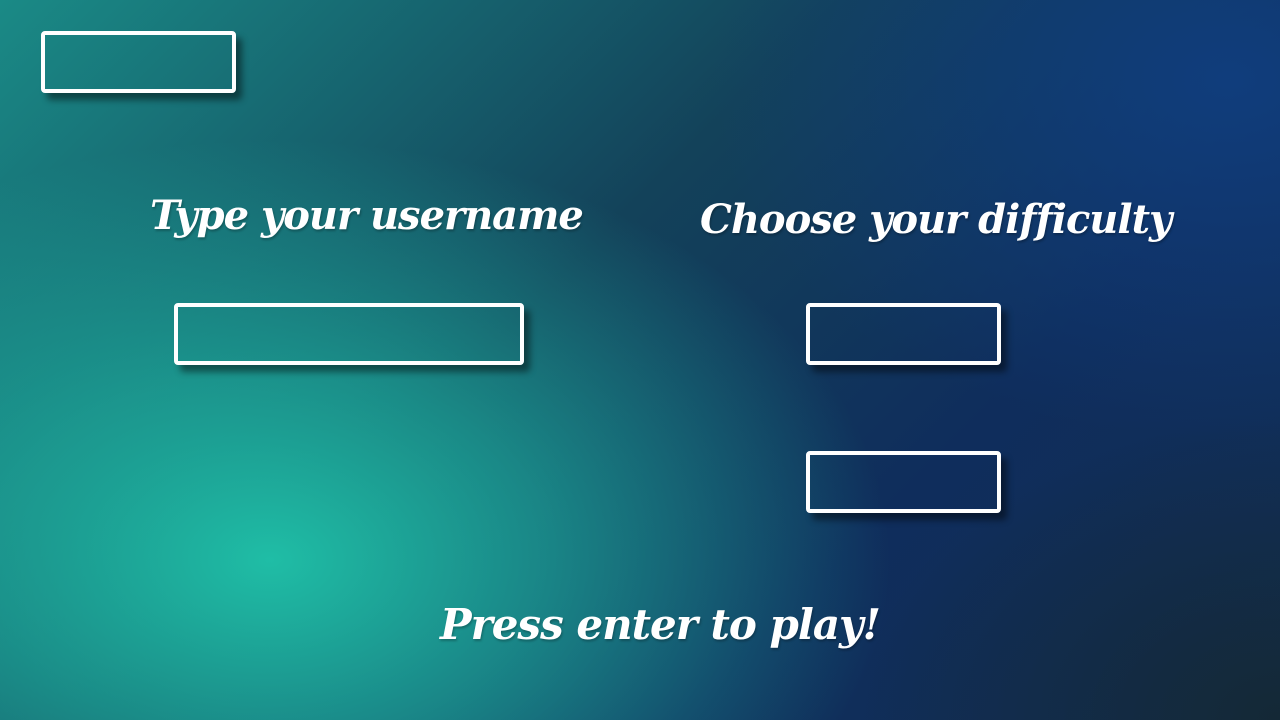 The height and width of the screenshot is (720, 1280). I want to click on username-input, so click(349, 334).